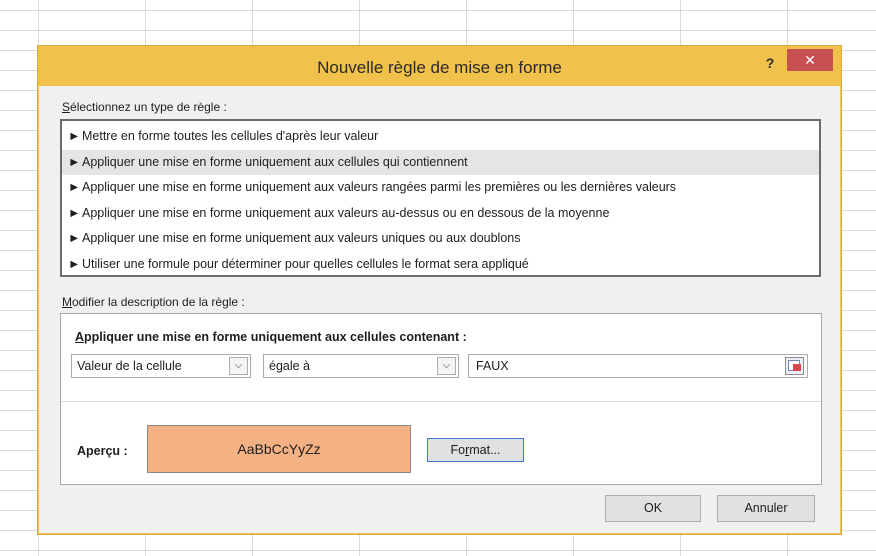  Describe the element at coordinates (102, 451) in the screenshot. I see `preview-label: Aperçu :` at that location.